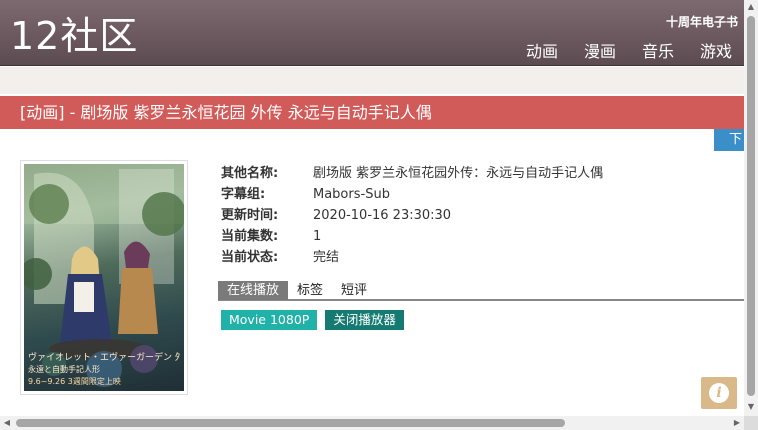  I want to click on site-logo: 12社区, so click(74, 36).